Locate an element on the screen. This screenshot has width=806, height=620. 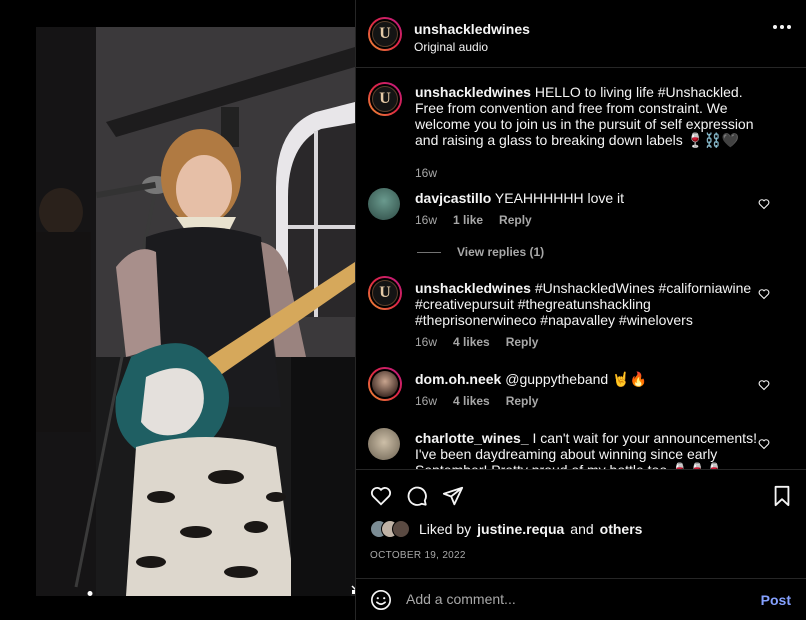
likes-summary: Liked by justine.requa and others is located at coordinates (506, 529).